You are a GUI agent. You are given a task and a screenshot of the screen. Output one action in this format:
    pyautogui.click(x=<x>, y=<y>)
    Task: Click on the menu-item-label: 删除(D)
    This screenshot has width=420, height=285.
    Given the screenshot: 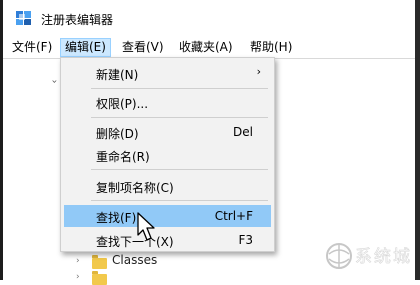 What is the action you would take?
    pyautogui.click(x=117, y=134)
    